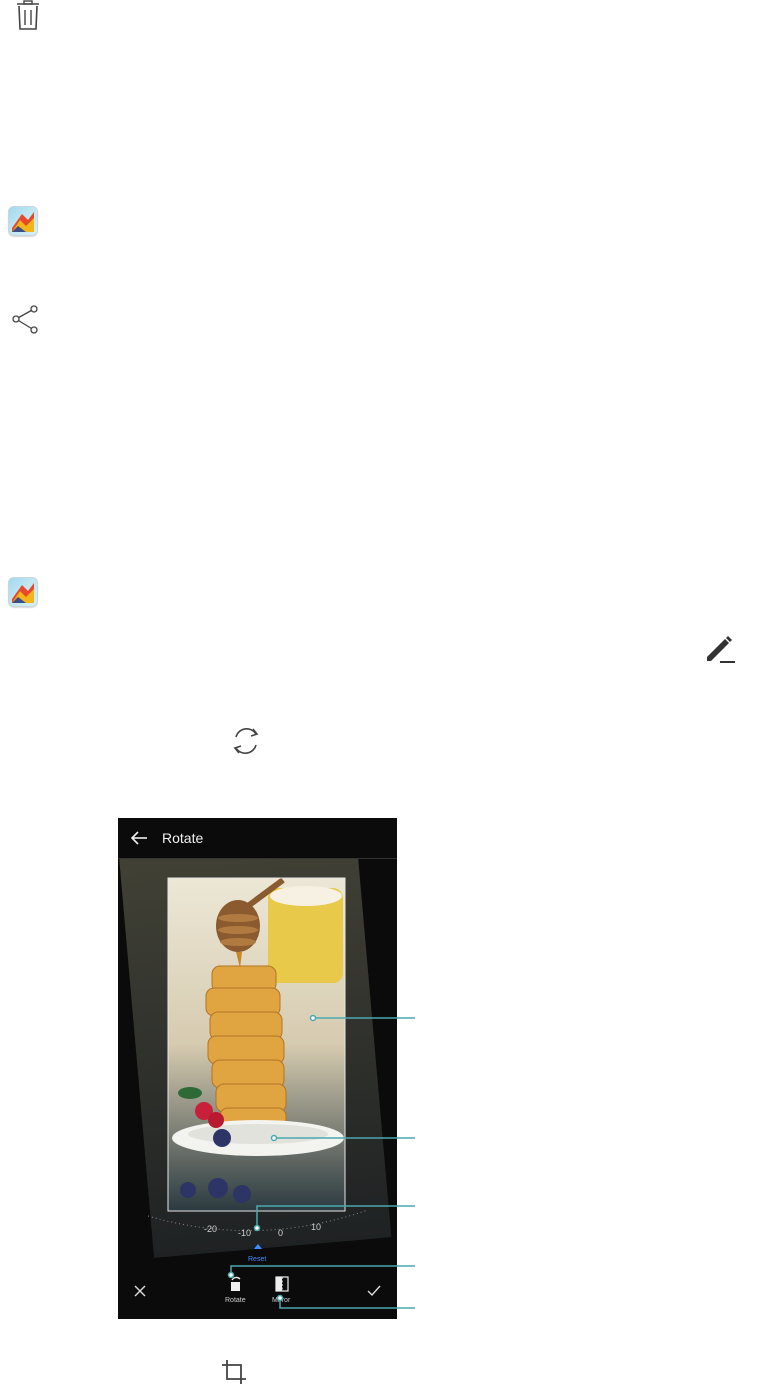 The height and width of the screenshot is (1391, 769). I want to click on back-arrow-icon, so click(139, 838).